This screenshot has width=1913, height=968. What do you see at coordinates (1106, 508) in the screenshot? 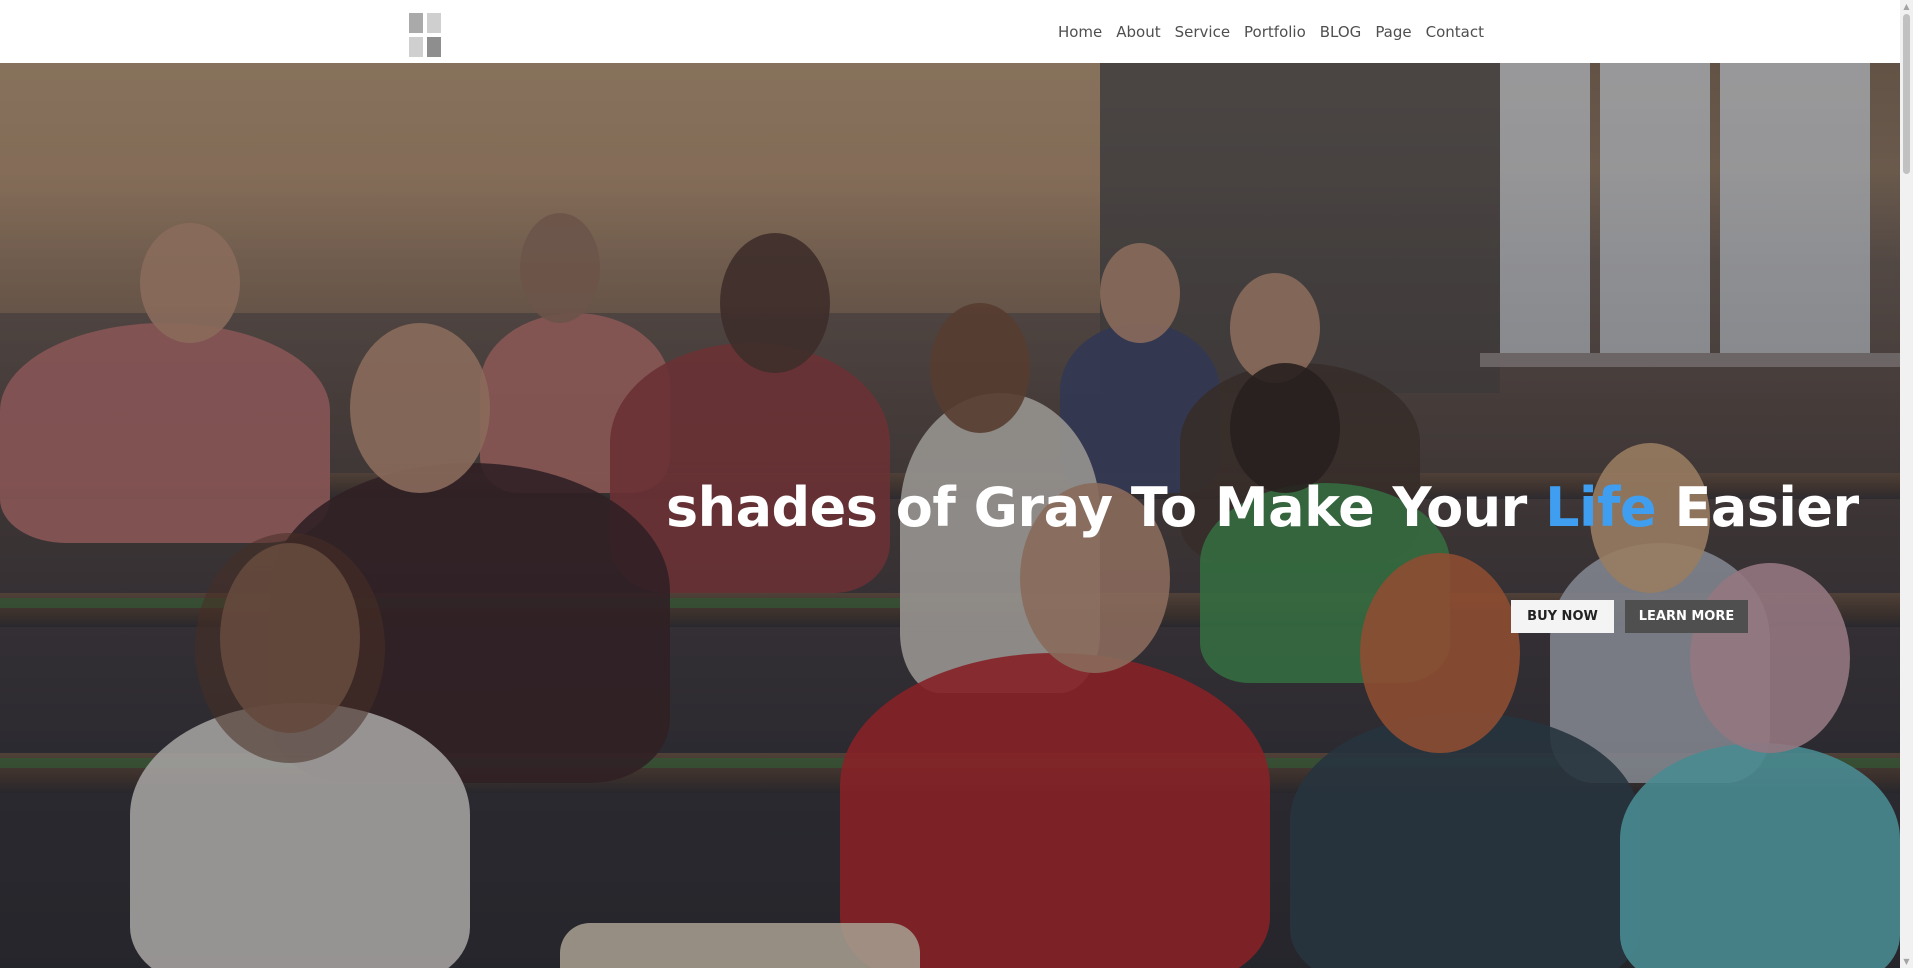
I see `hero-headline-part1: shades of Gray To Make Your` at bounding box center [1106, 508].